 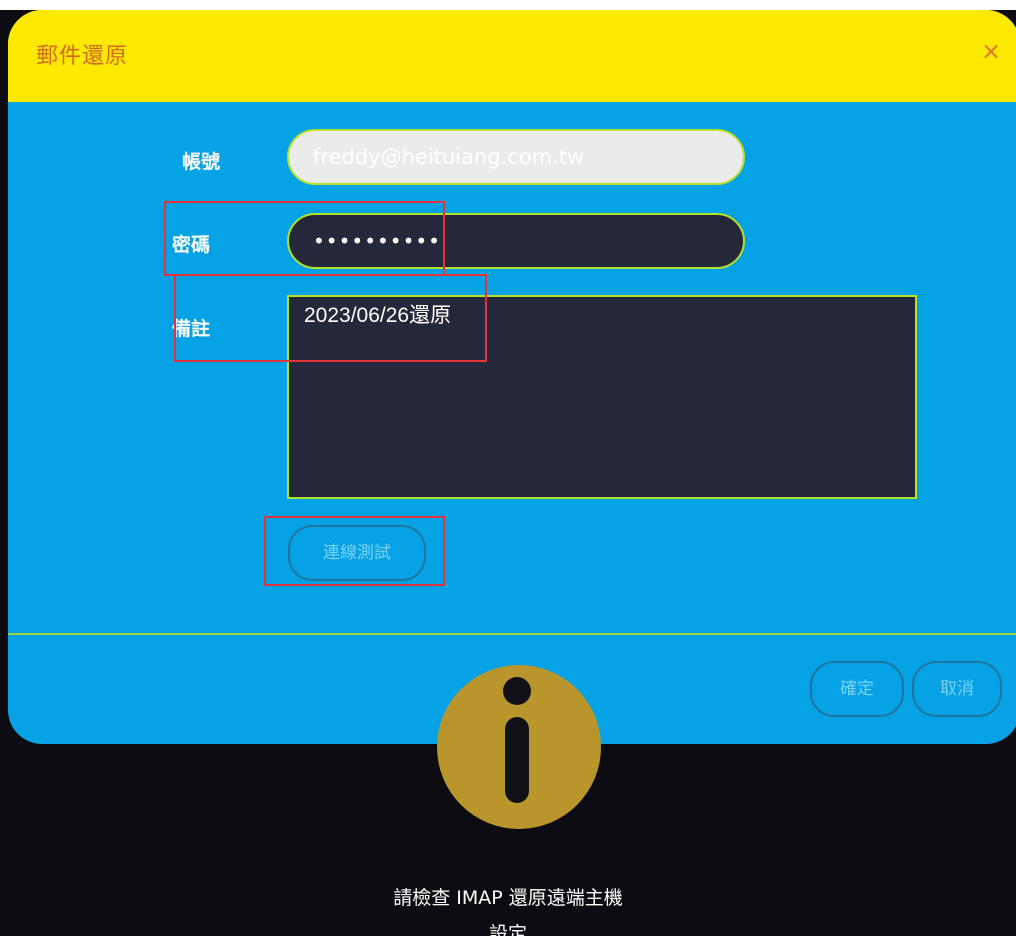 What do you see at coordinates (516, 241) in the screenshot?
I see `password-input: ••••••••••` at bounding box center [516, 241].